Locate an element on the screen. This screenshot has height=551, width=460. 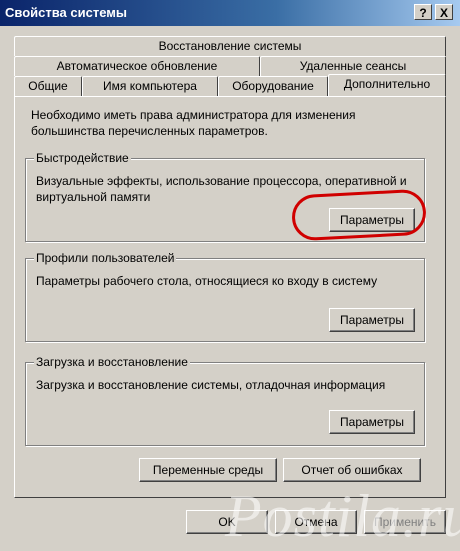
environment-variables-button: Переменные среды is located at coordinates (208, 470).